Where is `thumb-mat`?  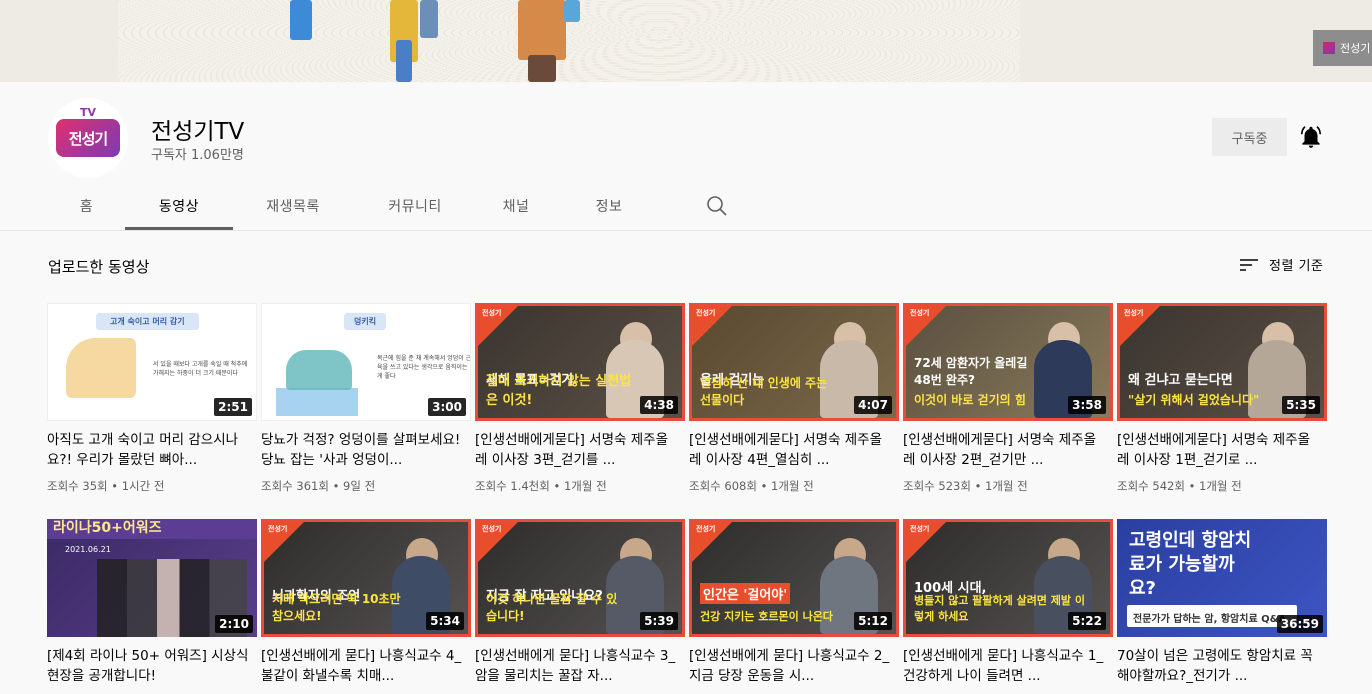 thumb-mat is located at coordinates (317, 402).